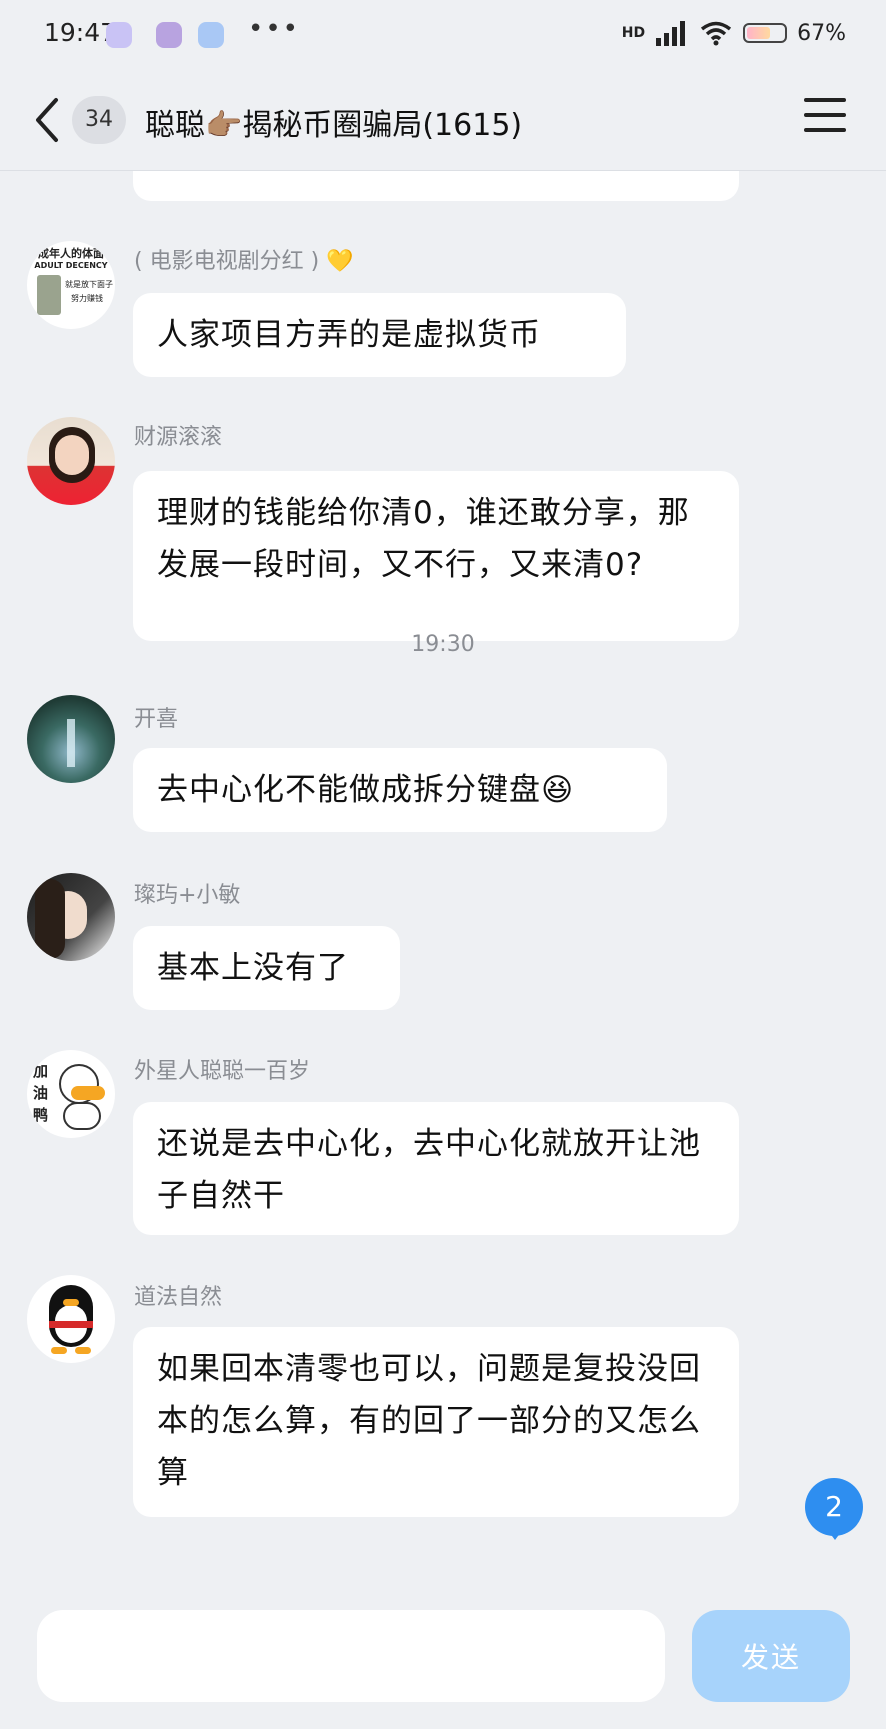 This screenshot has height=1729, width=886. What do you see at coordinates (443, 644) in the screenshot?
I see `time-divider: 19:30` at bounding box center [443, 644].